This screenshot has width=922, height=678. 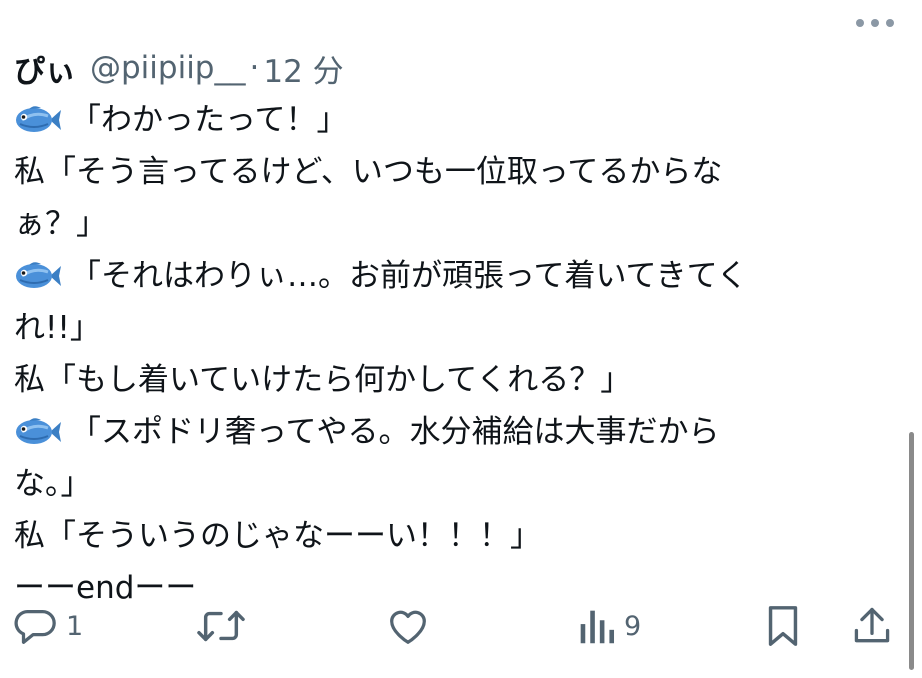 What do you see at coordinates (75, 626) in the screenshot?
I see `reply-count: 1` at bounding box center [75, 626].